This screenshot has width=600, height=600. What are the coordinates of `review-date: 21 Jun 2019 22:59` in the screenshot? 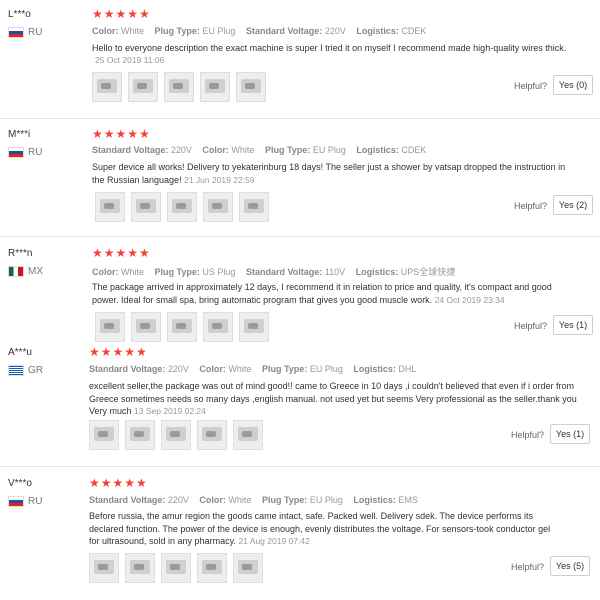 It's located at (219, 179).